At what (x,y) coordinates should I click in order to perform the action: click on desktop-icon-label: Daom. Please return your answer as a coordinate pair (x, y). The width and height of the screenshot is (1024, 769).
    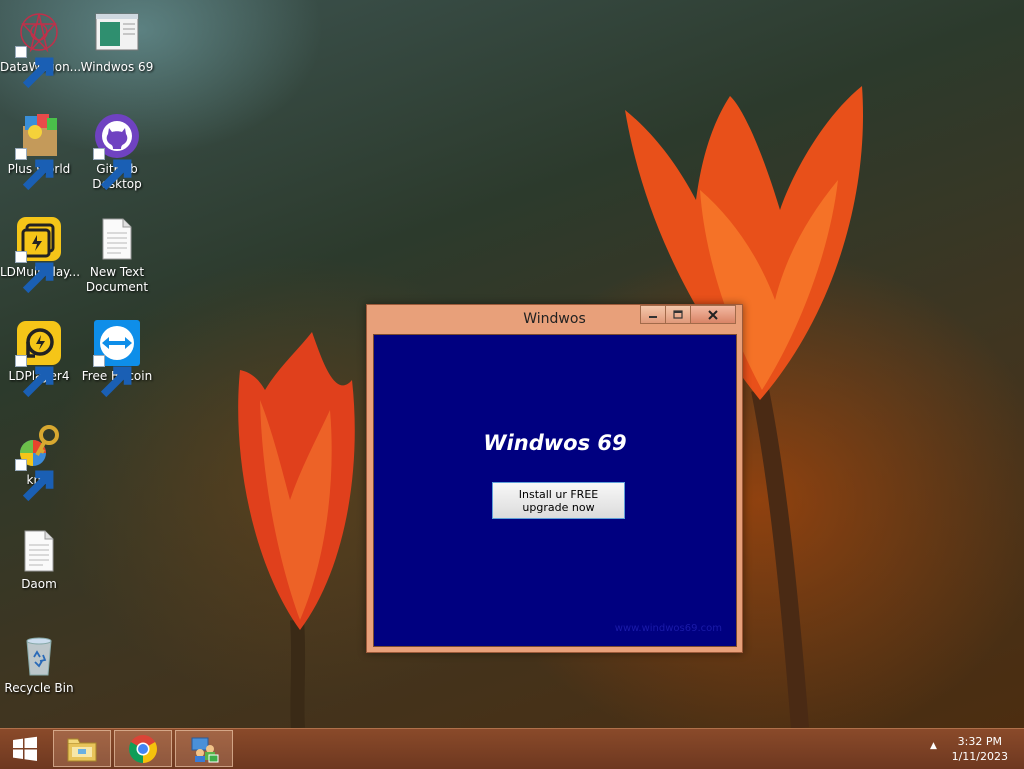
    Looking at the image, I should click on (39, 584).